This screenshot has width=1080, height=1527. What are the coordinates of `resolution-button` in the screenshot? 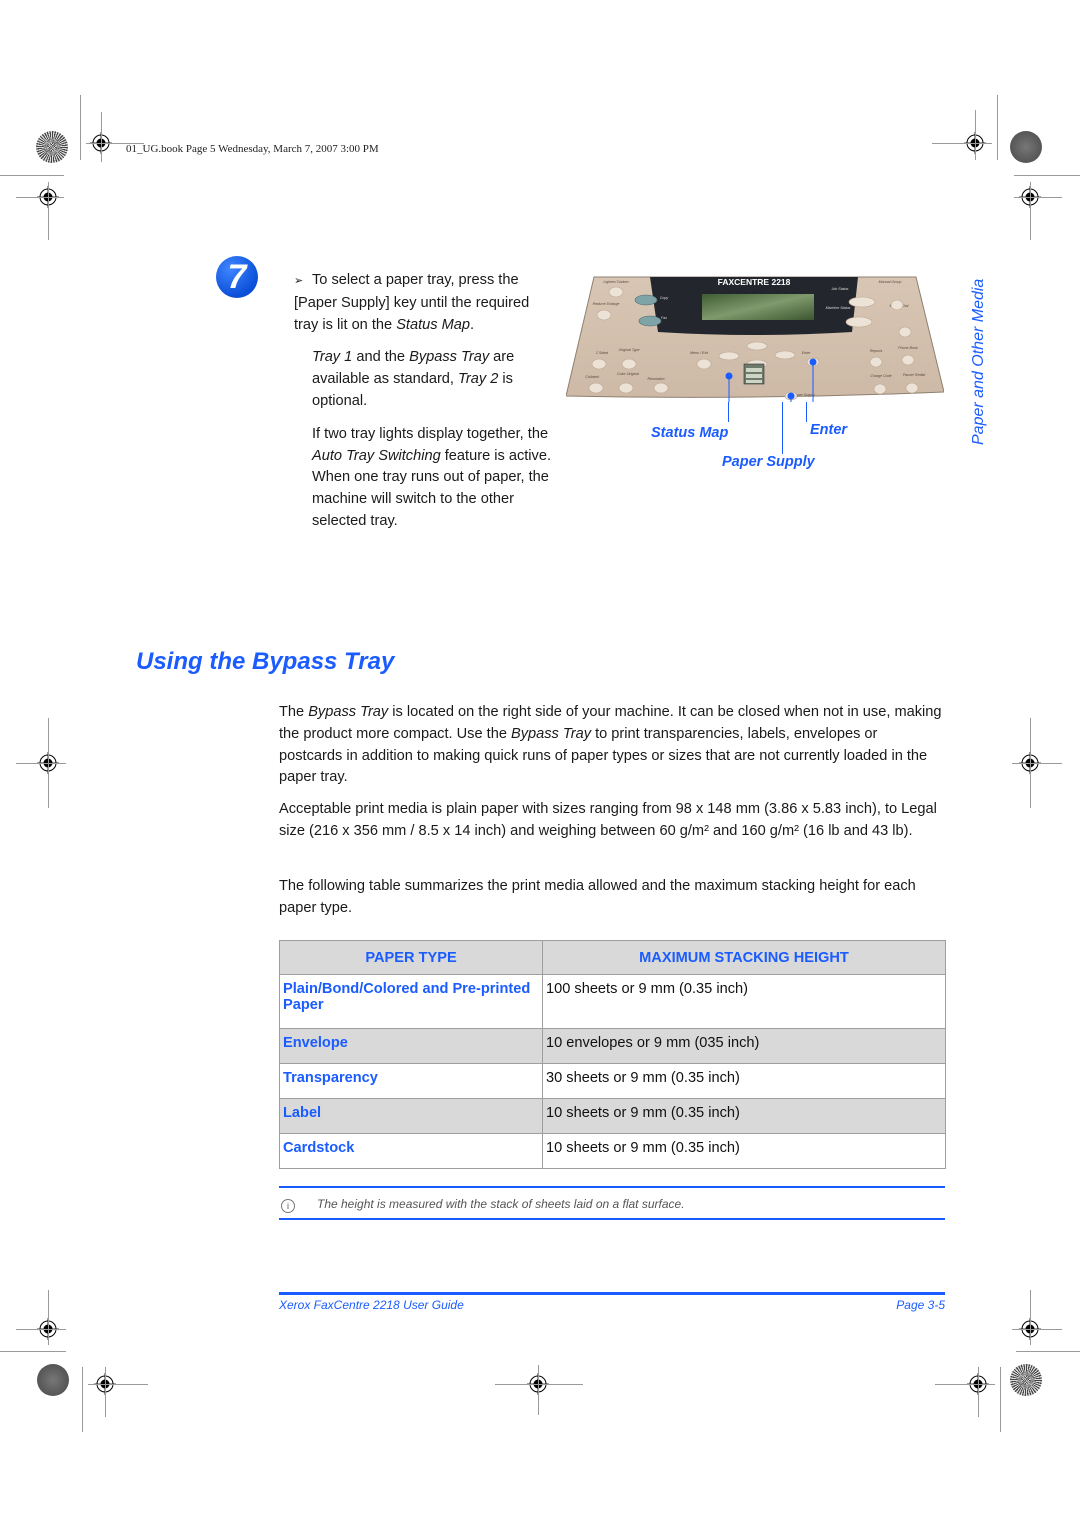 It's located at (661, 388).